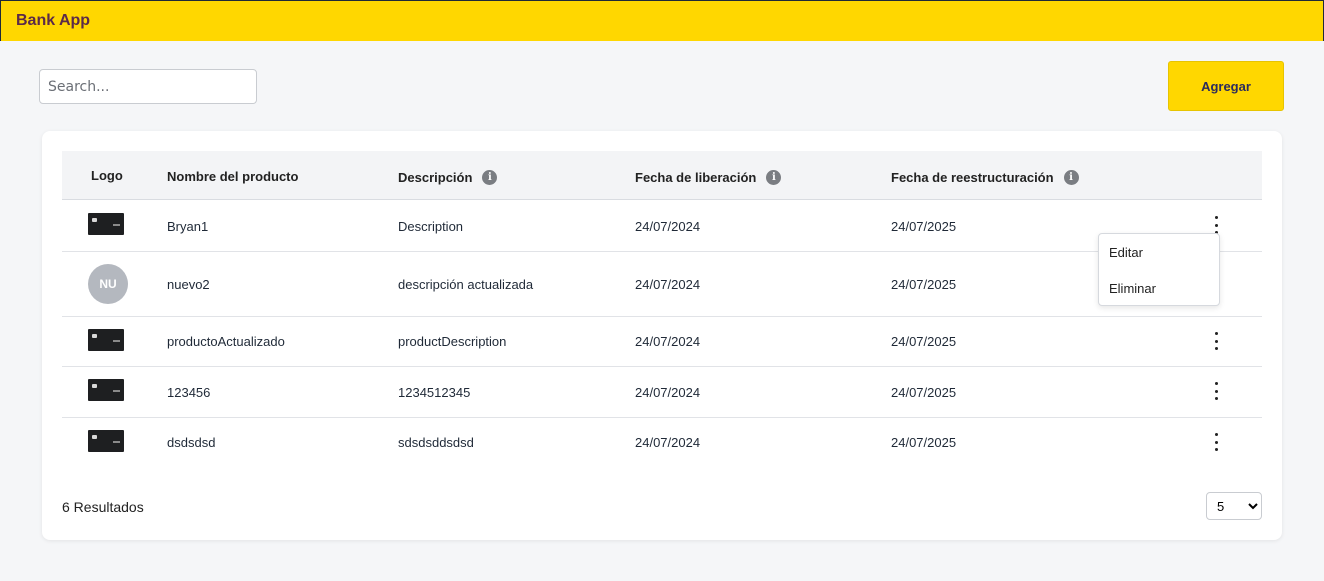 Image resolution: width=1324 pixels, height=581 pixels. I want to click on product-description: 1234512345, so click(434, 392).